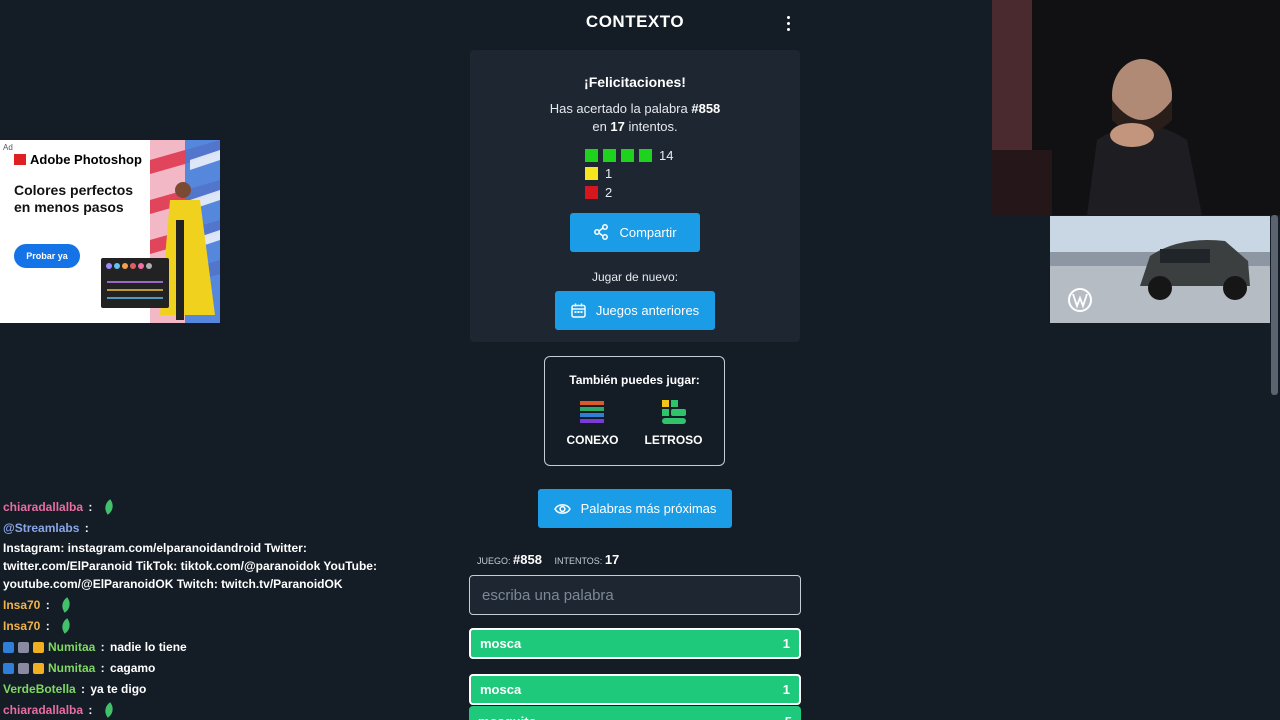  I want to click on letroso-icon, so click(673, 412).